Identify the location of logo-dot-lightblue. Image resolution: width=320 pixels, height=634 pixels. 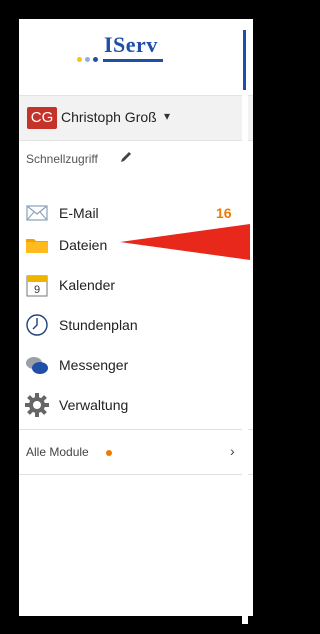
(87, 59).